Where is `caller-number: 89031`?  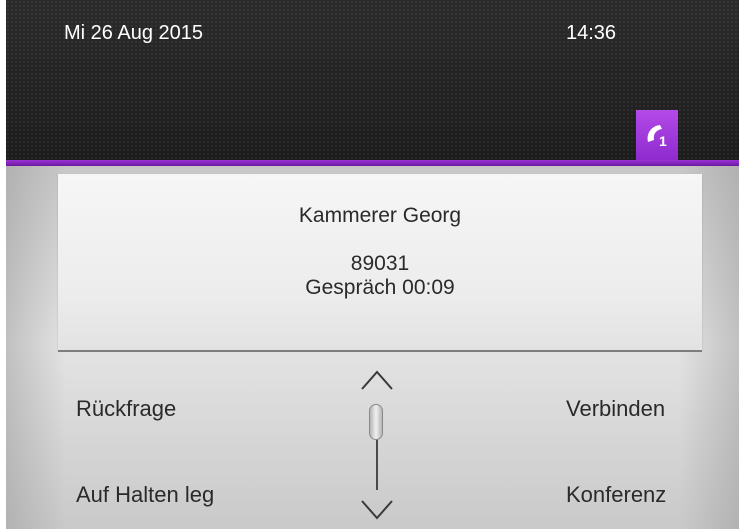 caller-number: 89031 is located at coordinates (380, 263).